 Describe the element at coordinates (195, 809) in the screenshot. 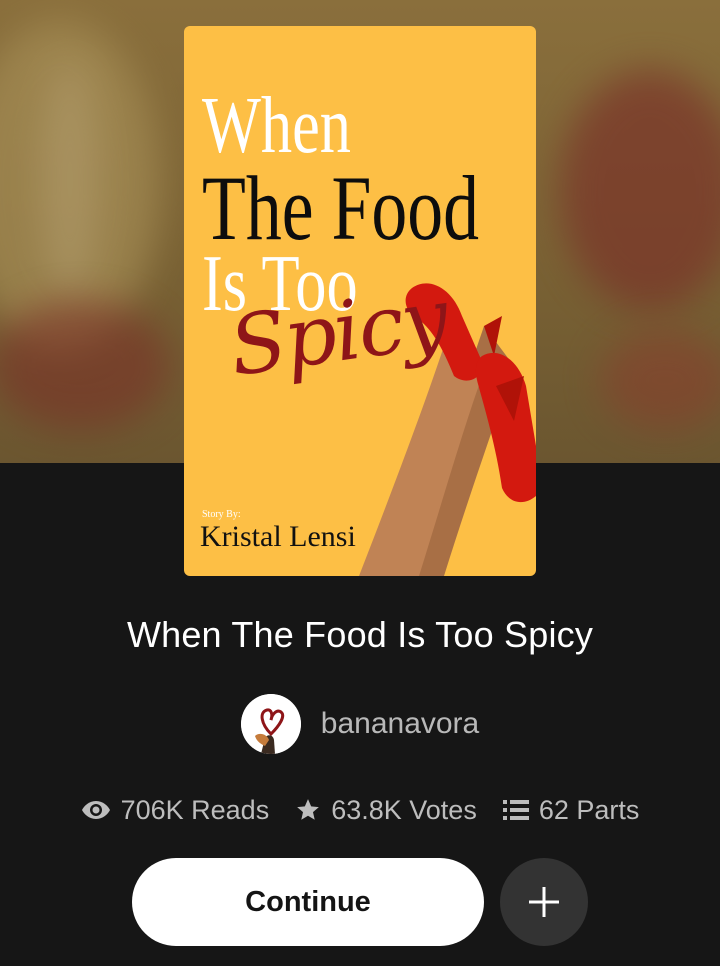

I see `reads-count: 706K Reads` at that location.